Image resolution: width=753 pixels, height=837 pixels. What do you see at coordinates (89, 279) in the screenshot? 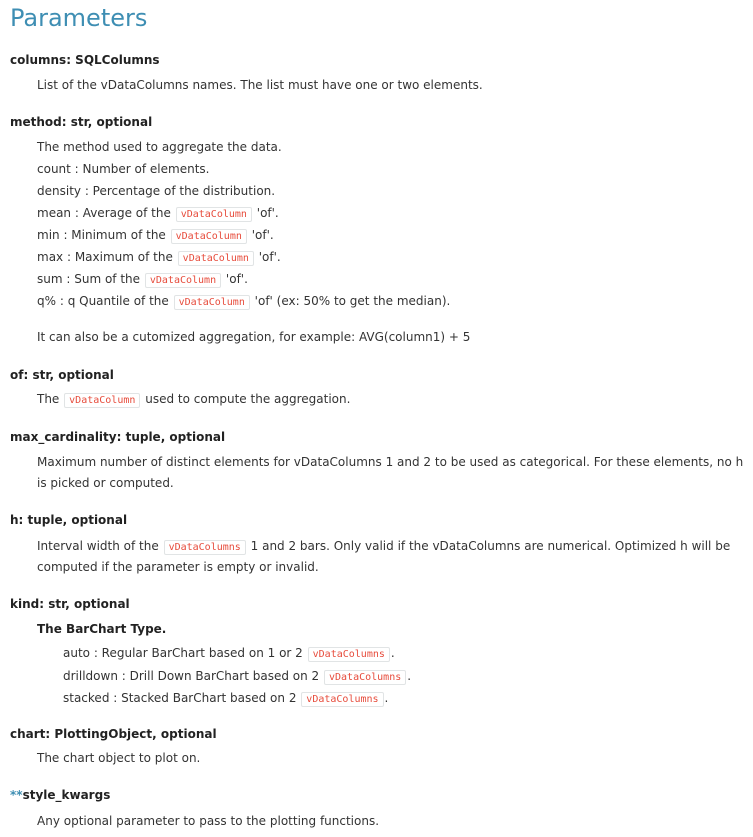
I see `method-sum-text: sum : Sum of the` at bounding box center [89, 279].